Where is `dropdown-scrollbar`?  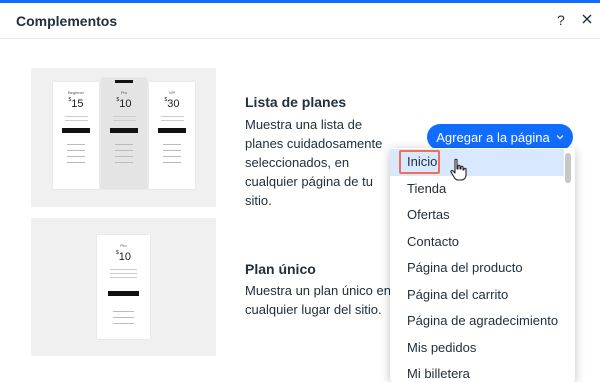 dropdown-scrollbar is located at coordinates (568, 168).